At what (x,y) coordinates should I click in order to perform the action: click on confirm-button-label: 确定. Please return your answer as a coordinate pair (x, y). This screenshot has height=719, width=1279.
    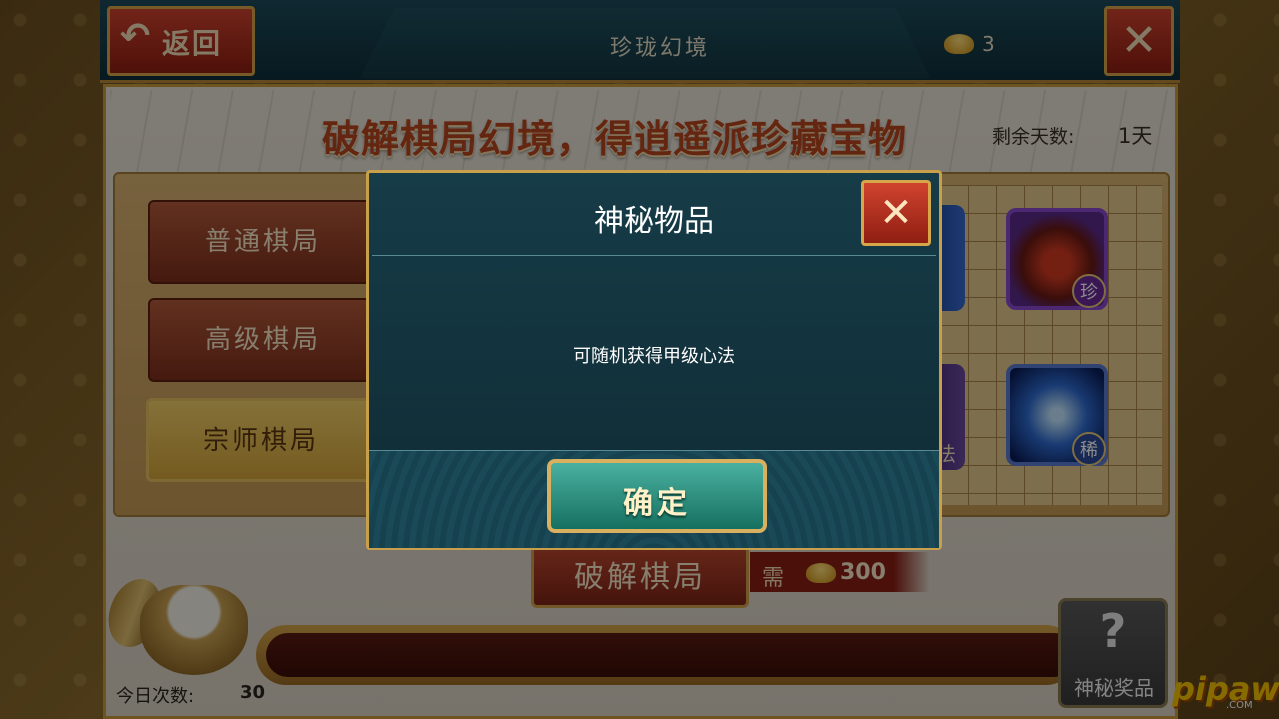
    Looking at the image, I should click on (657, 503).